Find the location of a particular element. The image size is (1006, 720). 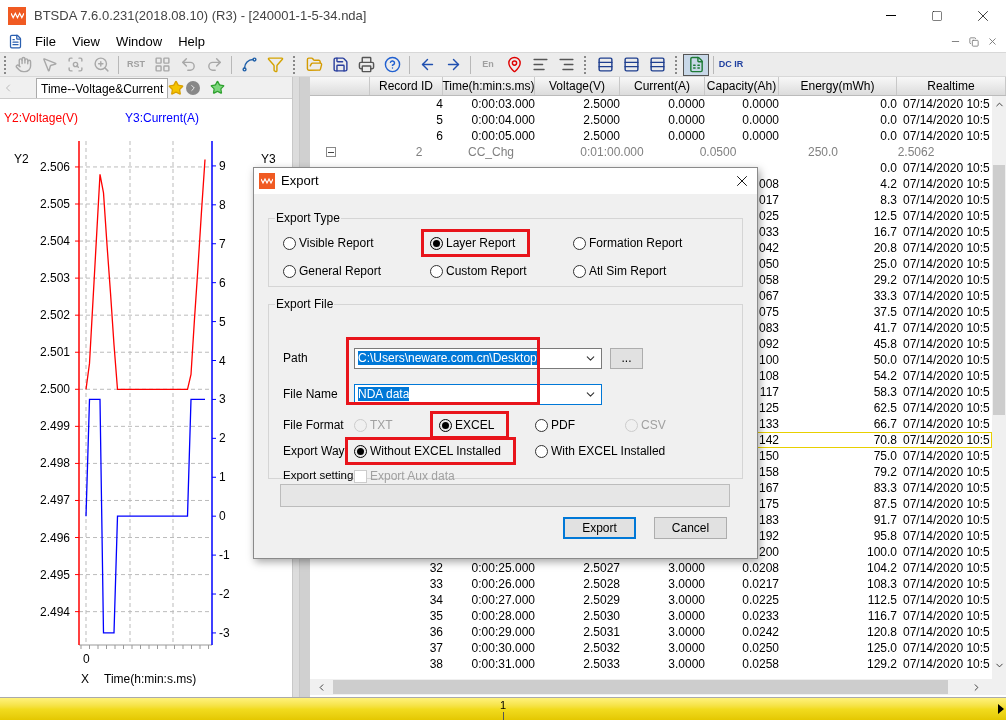

radio-option: Formation Report is located at coordinates (628, 243).